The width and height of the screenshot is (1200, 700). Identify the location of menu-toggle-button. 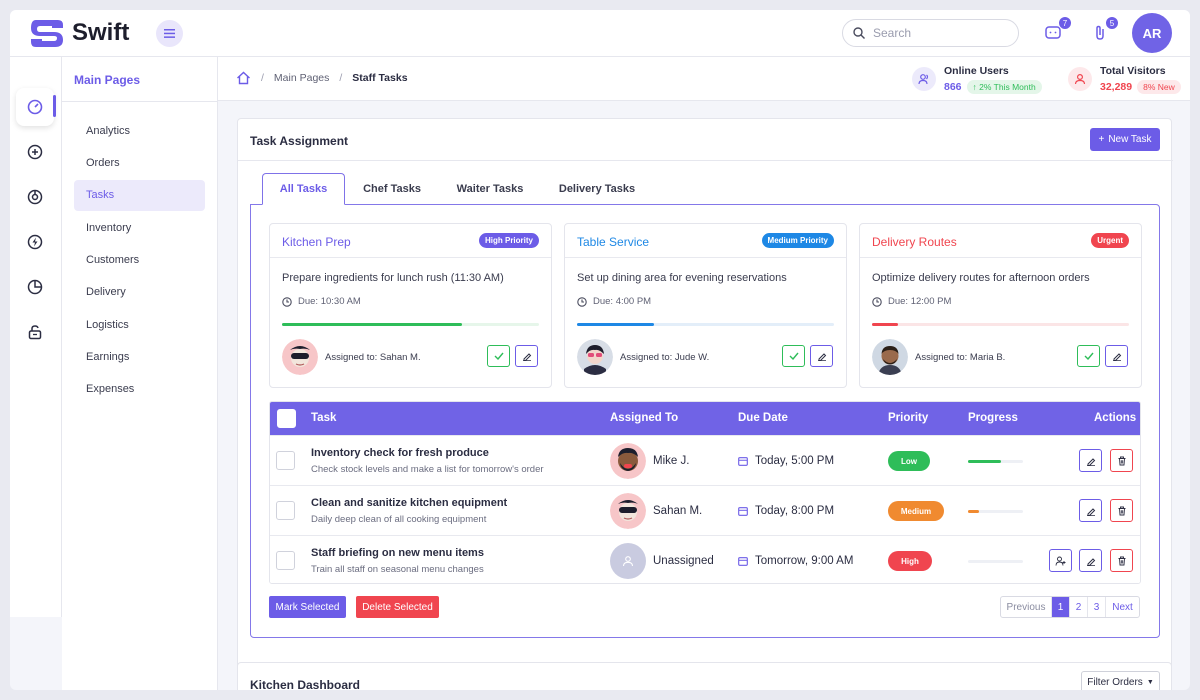
(169, 33).